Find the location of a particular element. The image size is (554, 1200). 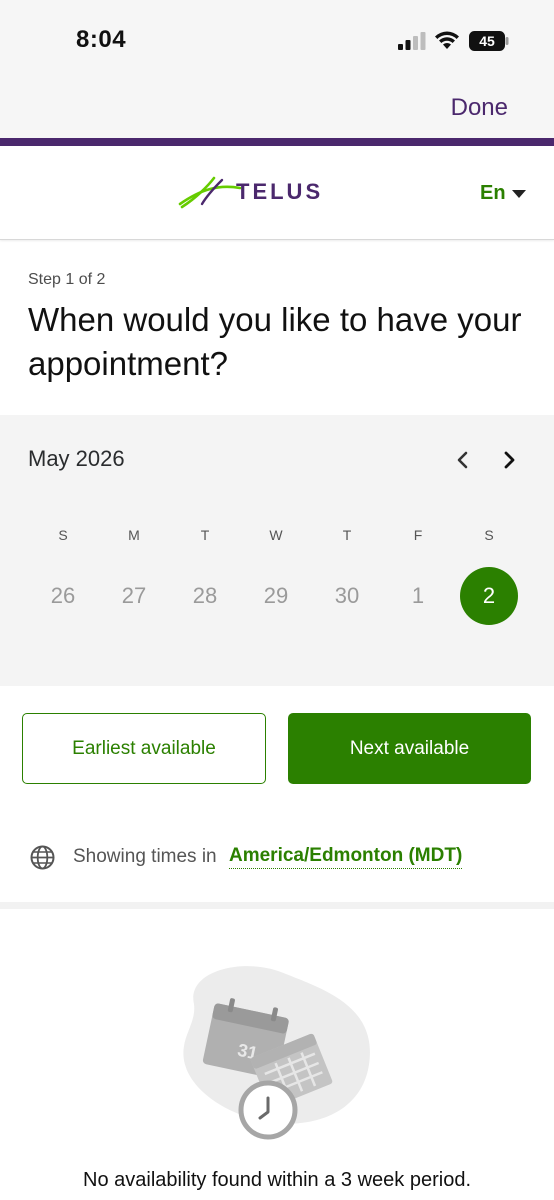

step-indicator: Step 1 of 2 is located at coordinates (67, 279).